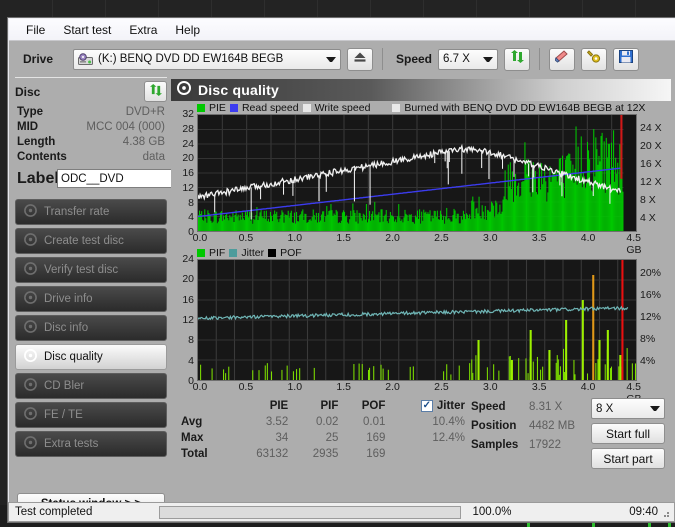 The width and height of the screenshot is (675, 527). I want to click on bottom-chart-y2-axis: 20% 16% 12% 8% 4%, so click(654, 320).